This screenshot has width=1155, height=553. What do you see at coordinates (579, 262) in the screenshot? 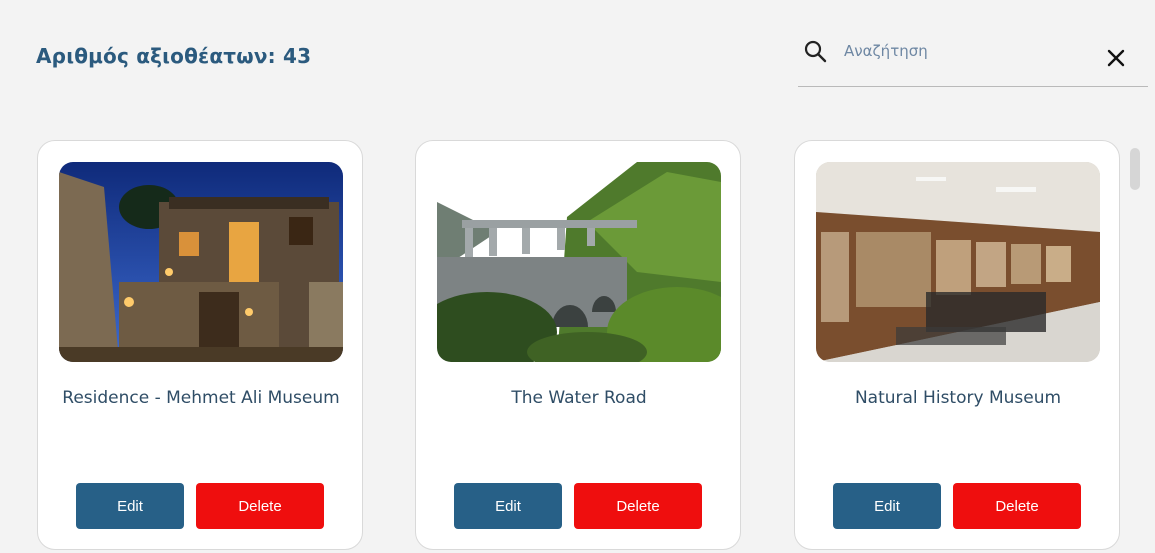
I see `aqueduct-bridge-photo` at bounding box center [579, 262].